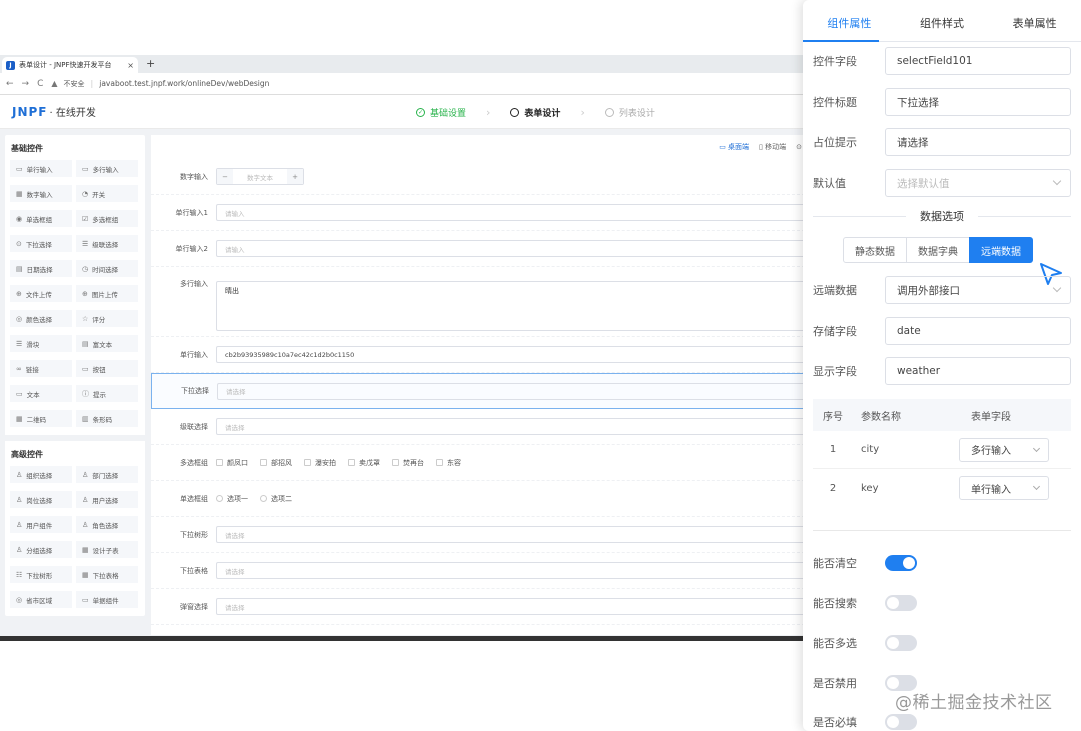 This screenshot has width=1081, height=731. What do you see at coordinates (41, 193) in the screenshot?
I see `palette-item: ▦ 数字输入` at bounding box center [41, 193].